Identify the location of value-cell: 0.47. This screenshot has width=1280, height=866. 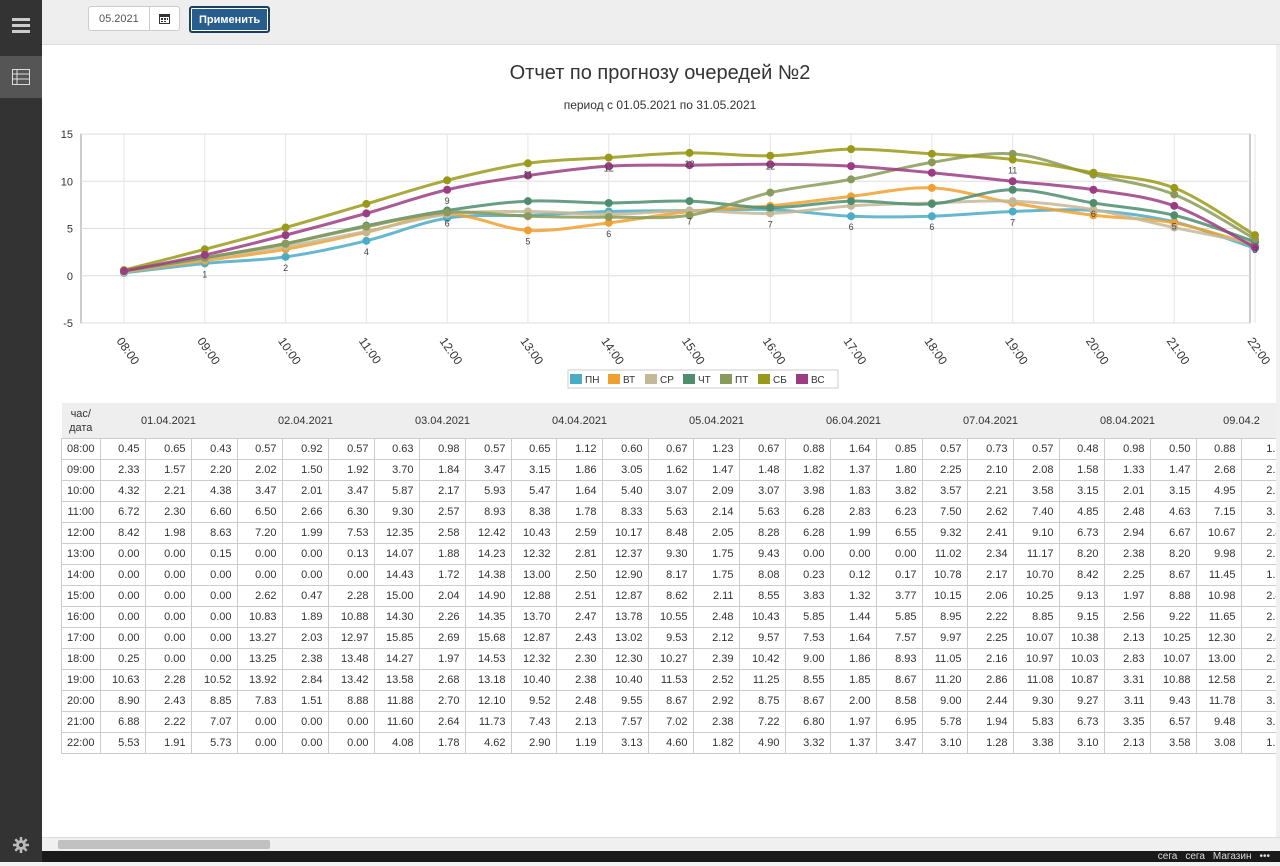
(305, 596).